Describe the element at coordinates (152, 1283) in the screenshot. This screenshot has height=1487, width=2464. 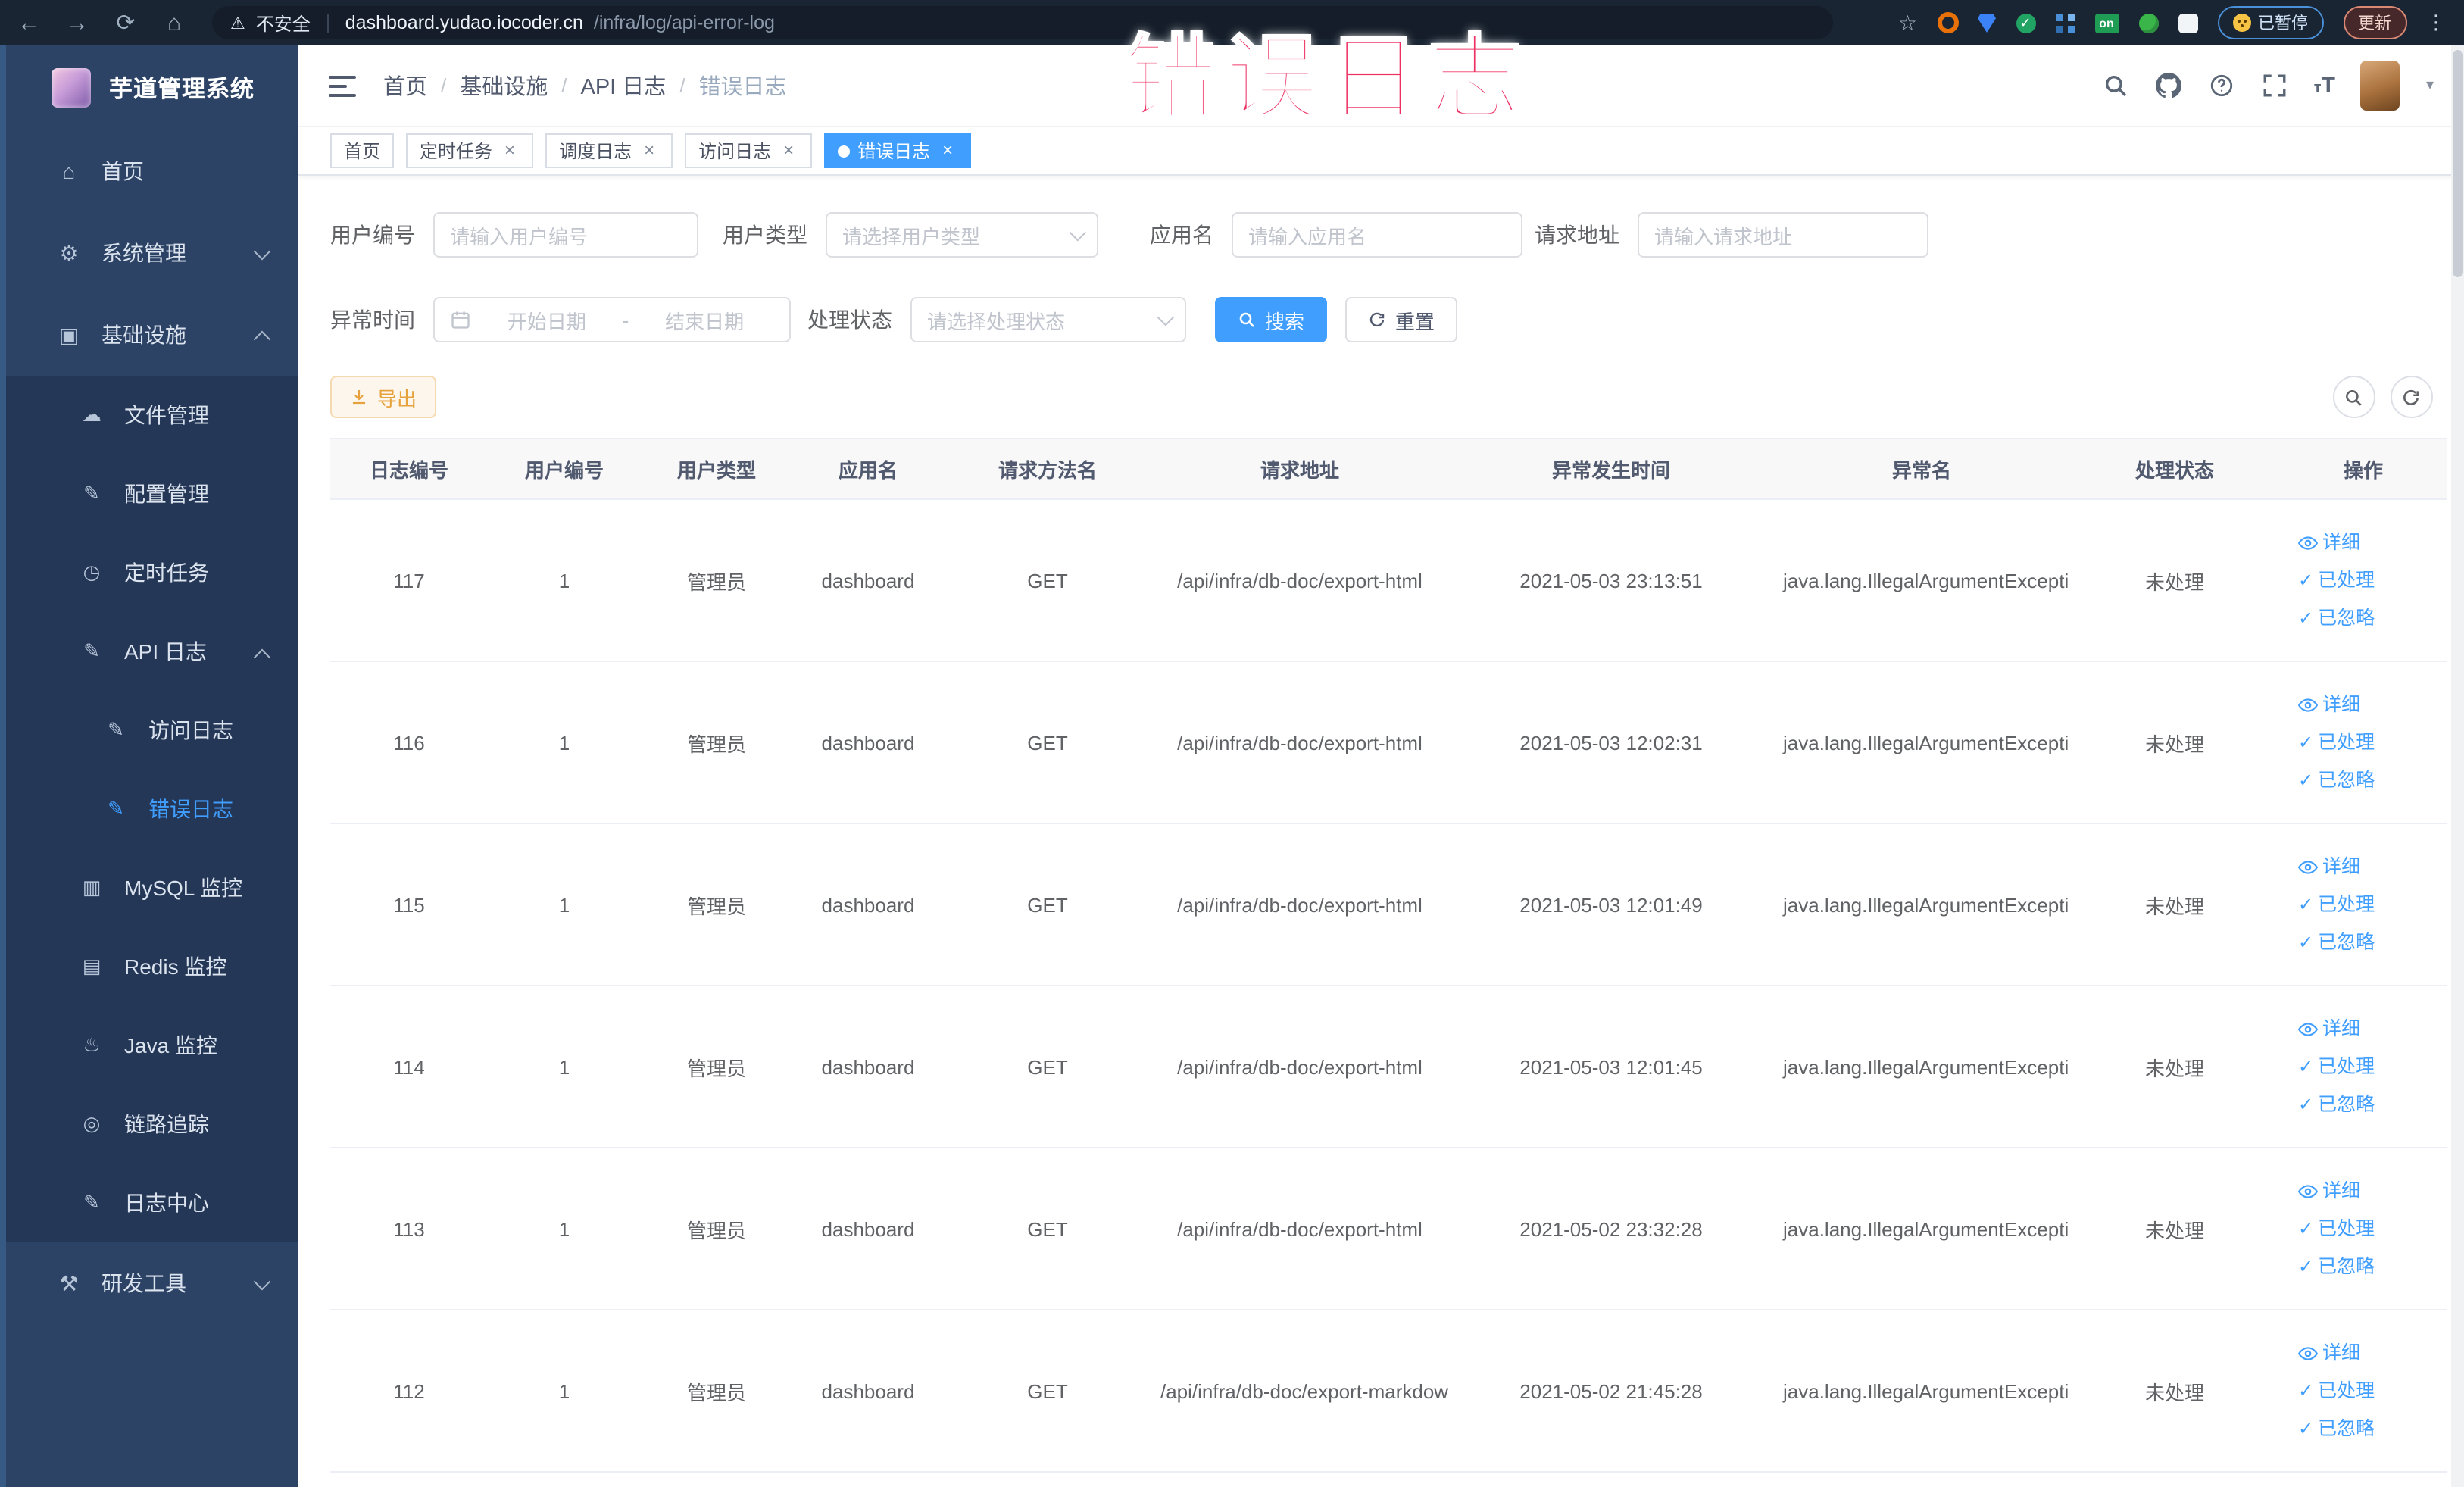
I see `sidebar-item-dev-tools: ⚒ 研发工具` at that location.